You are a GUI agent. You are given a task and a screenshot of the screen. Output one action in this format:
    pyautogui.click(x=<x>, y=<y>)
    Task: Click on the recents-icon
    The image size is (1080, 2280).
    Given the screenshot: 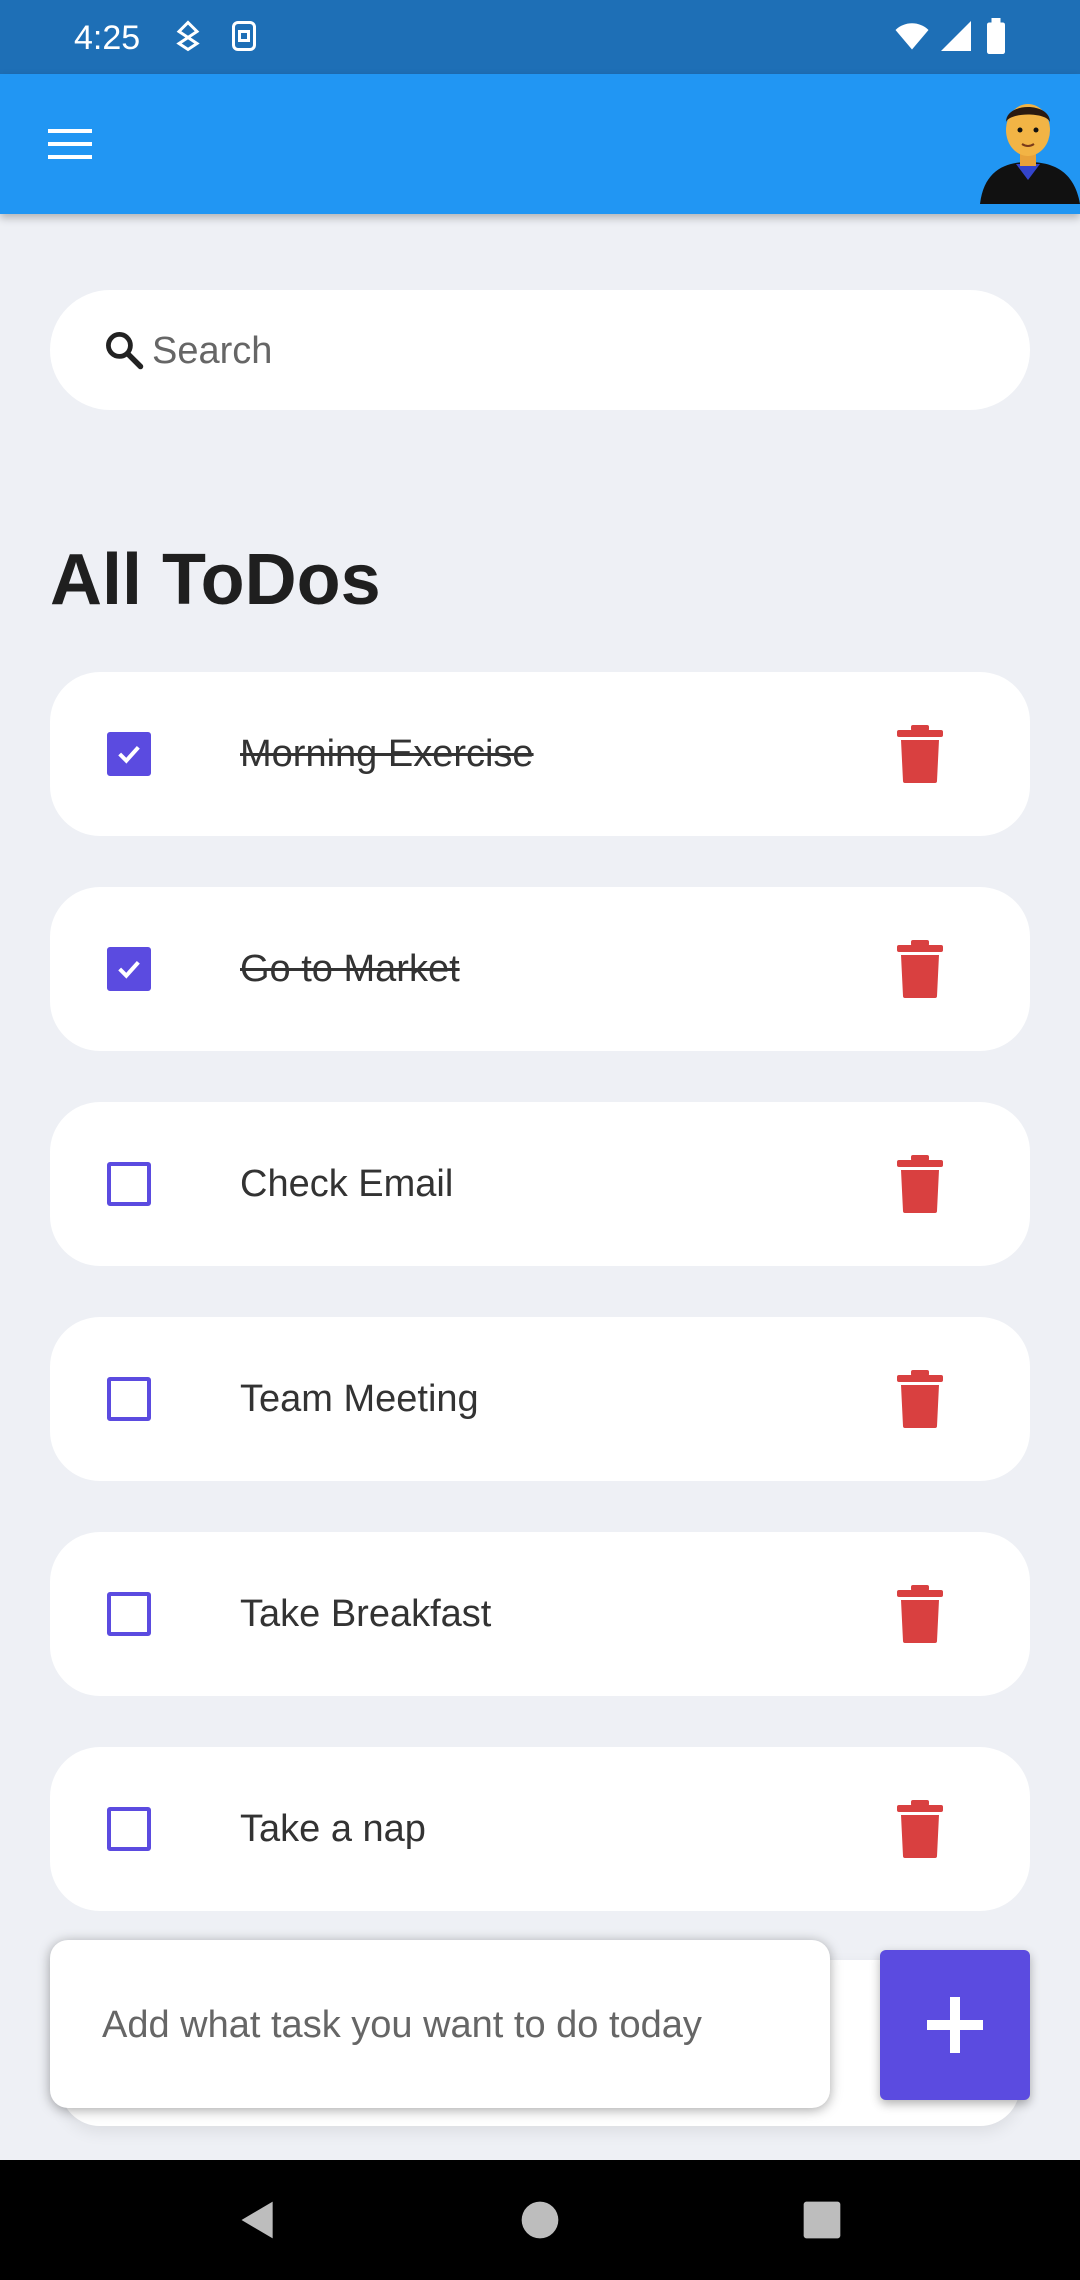 What is the action you would take?
    pyautogui.click(x=822, y=2220)
    